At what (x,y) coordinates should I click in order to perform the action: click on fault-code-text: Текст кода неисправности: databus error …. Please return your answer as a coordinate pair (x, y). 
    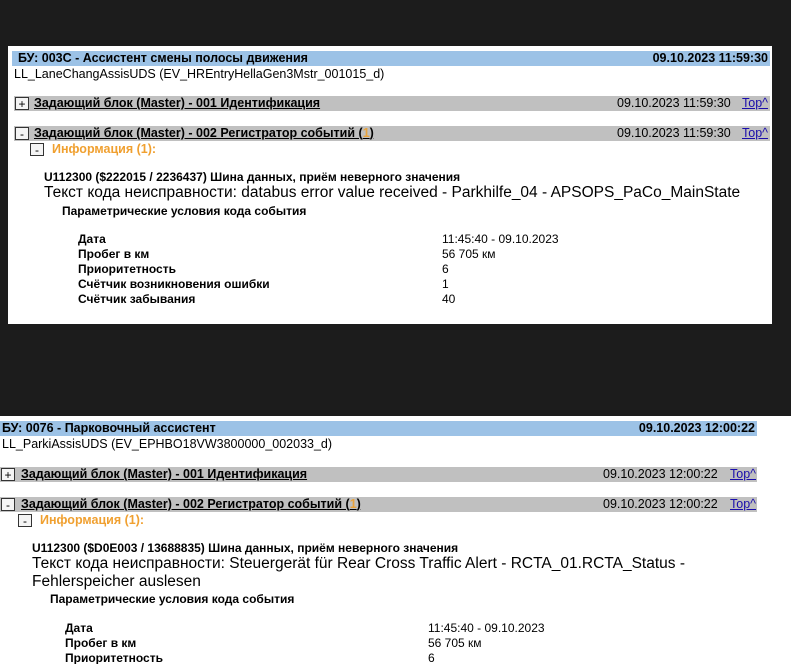
    Looking at the image, I should click on (392, 192).